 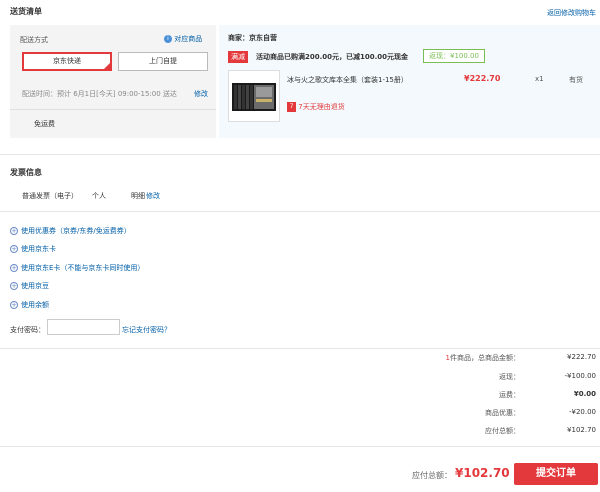 What do you see at coordinates (347, 80) in the screenshot?
I see `product-name: 冰与火之歌文库本全集（套装1-15册）` at bounding box center [347, 80].